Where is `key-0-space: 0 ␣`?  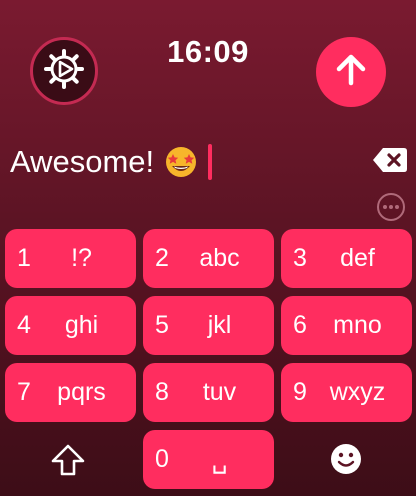
key-0-space: 0 ␣ is located at coordinates (208, 459).